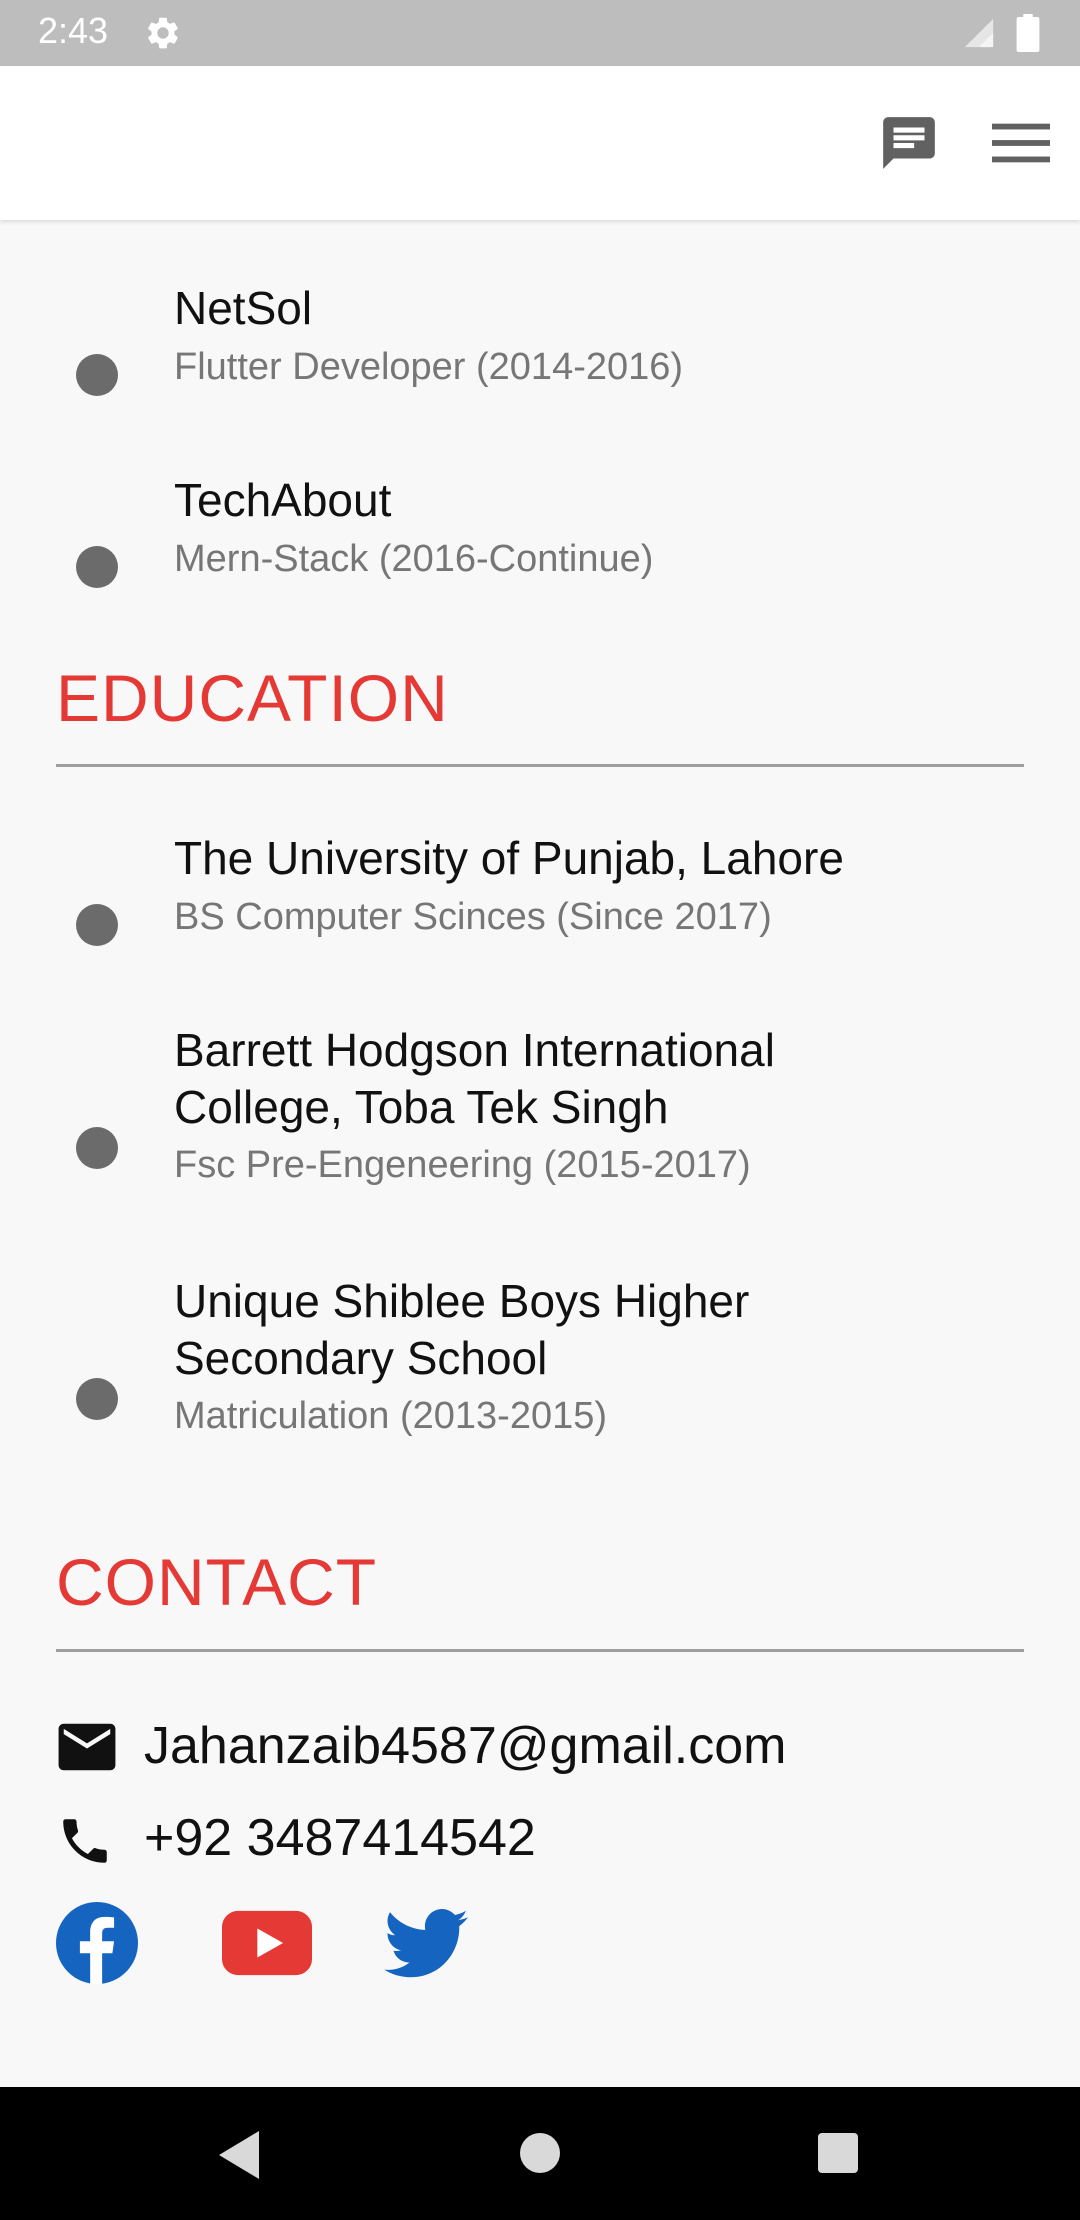 The width and height of the screenshot is (1080, 2220). What do you see at coordinates (217, 1582) in the screenshot?
I see `contact-heading: CONTACT` at bounding box center [217, 1582].